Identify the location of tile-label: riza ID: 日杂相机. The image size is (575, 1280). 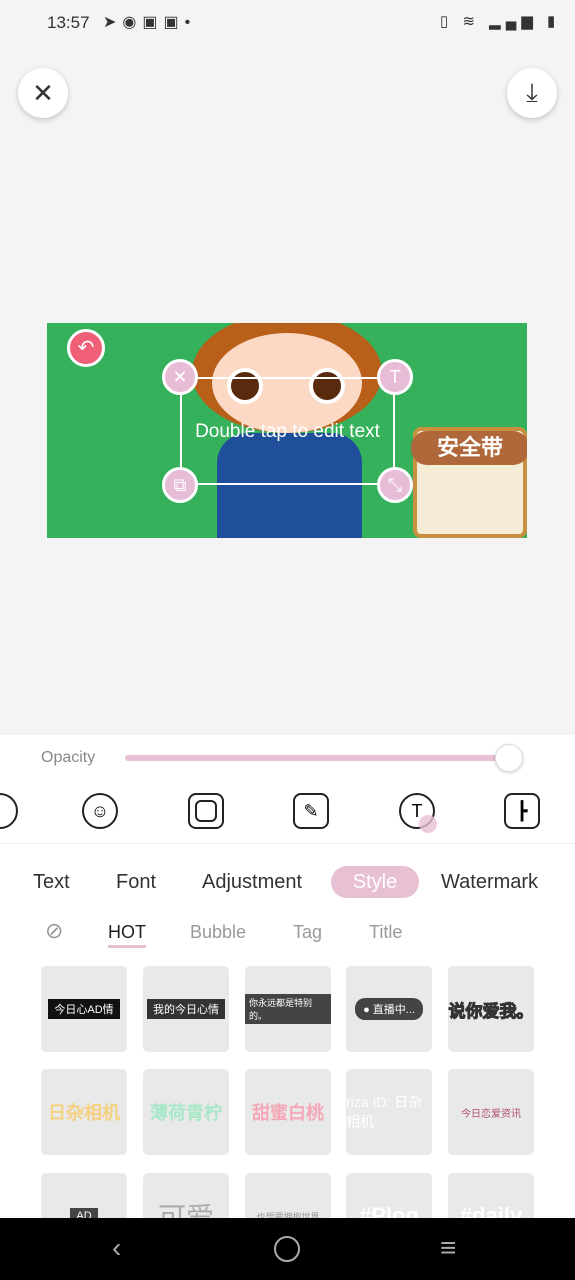
(384, 1112).